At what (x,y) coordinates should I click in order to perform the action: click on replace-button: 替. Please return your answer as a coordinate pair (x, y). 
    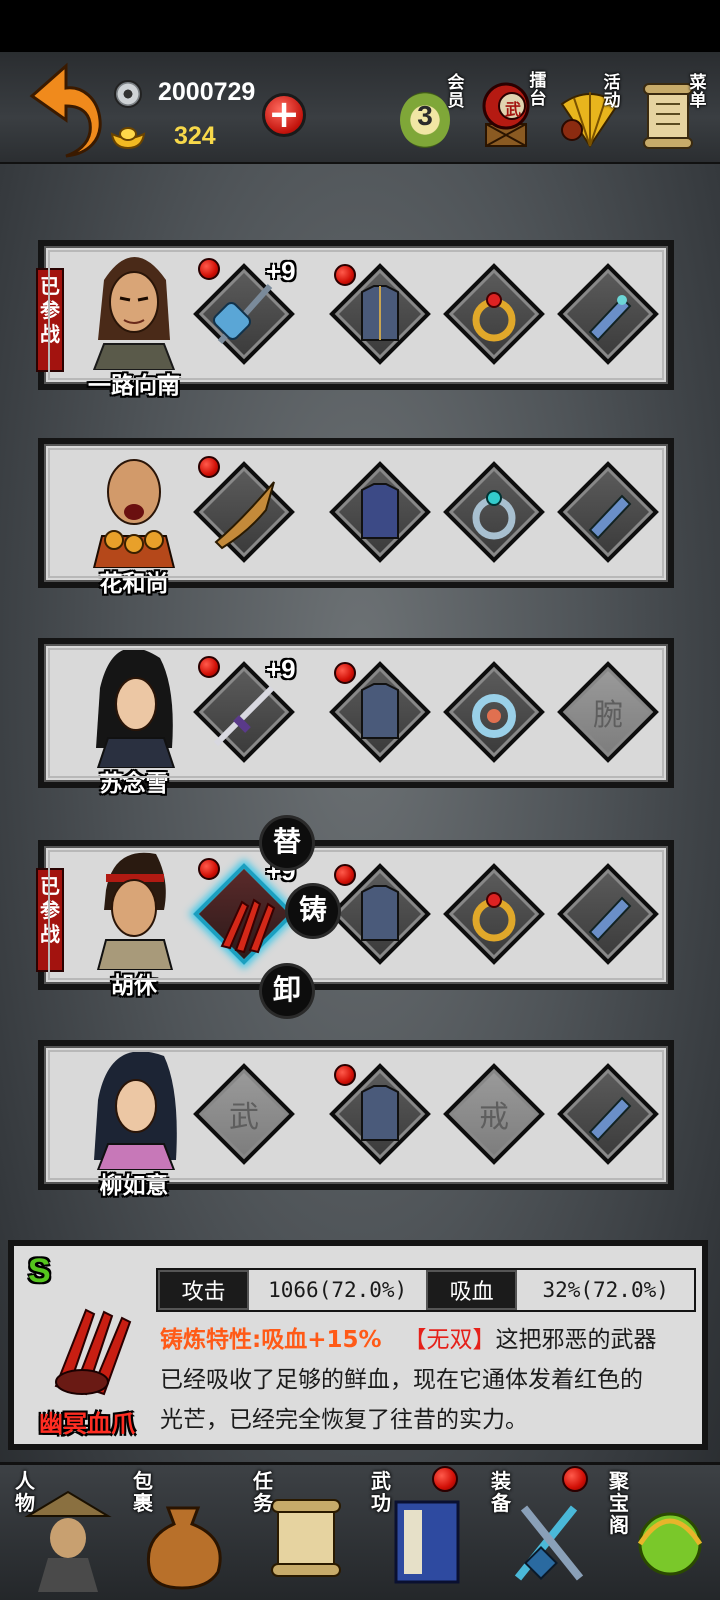
    Looking at the image, I should click on (287, 843).